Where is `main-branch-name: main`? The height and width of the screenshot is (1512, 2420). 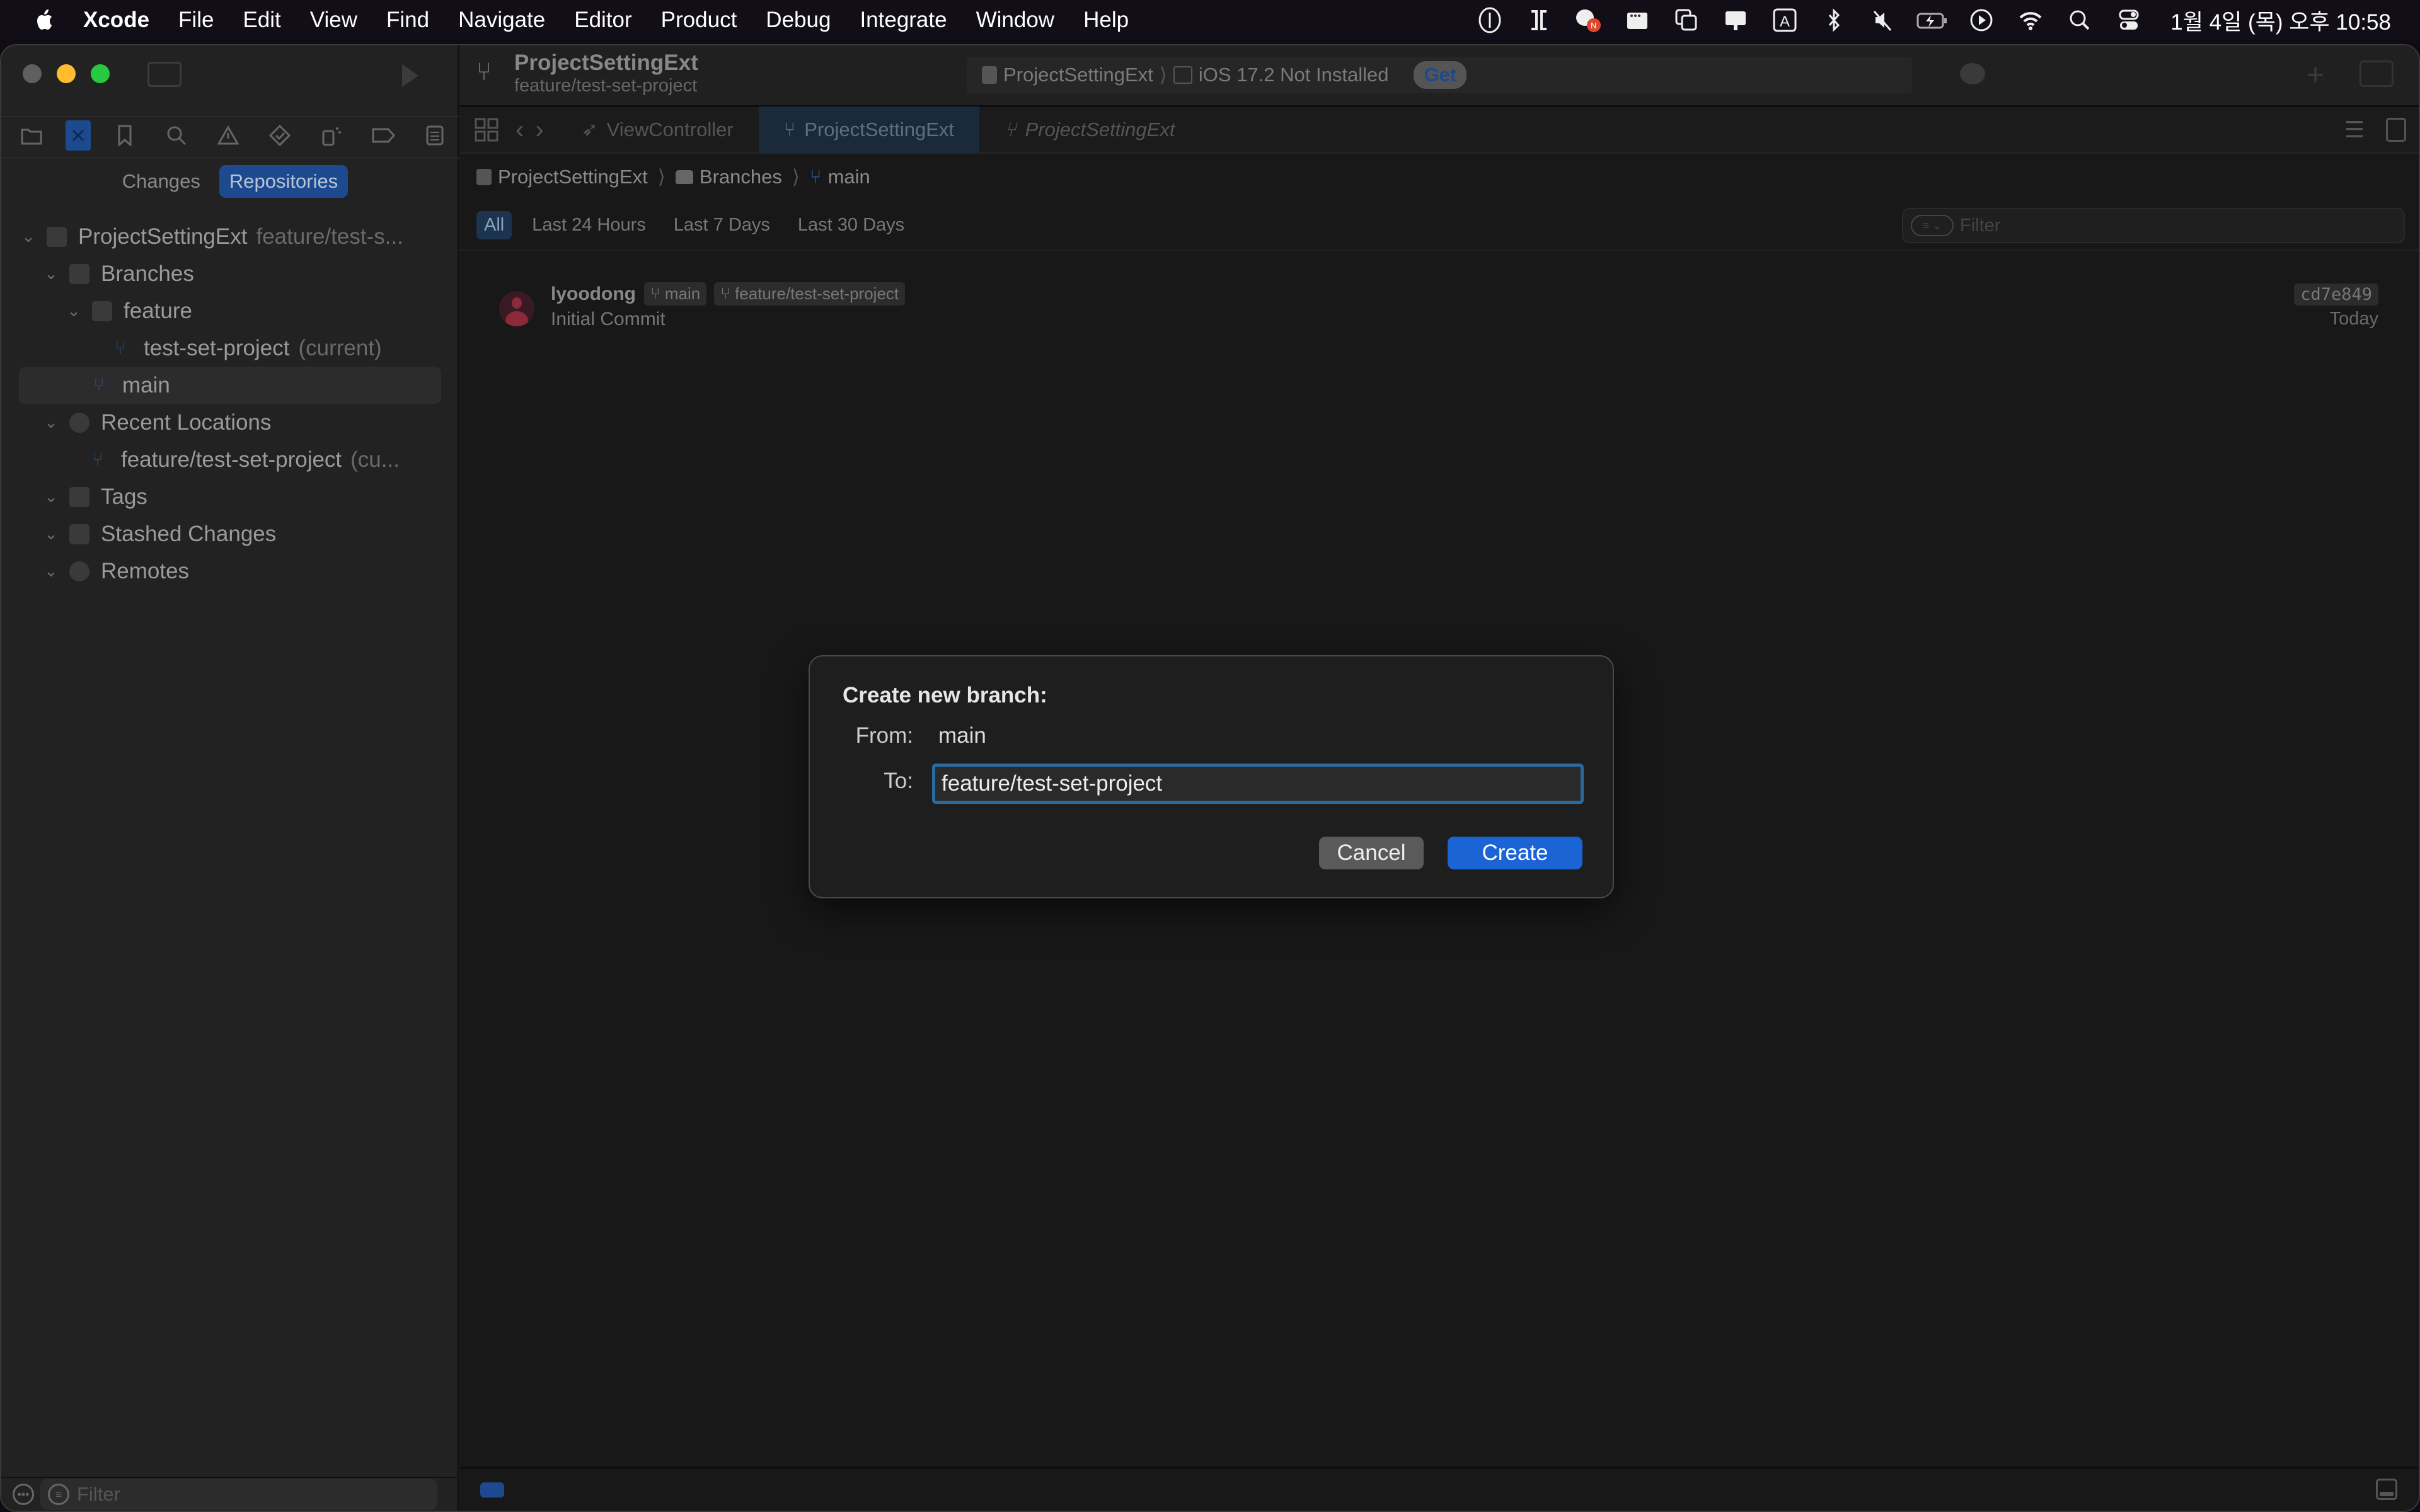
main-branch-name: main is located at coordinates (146, 385).